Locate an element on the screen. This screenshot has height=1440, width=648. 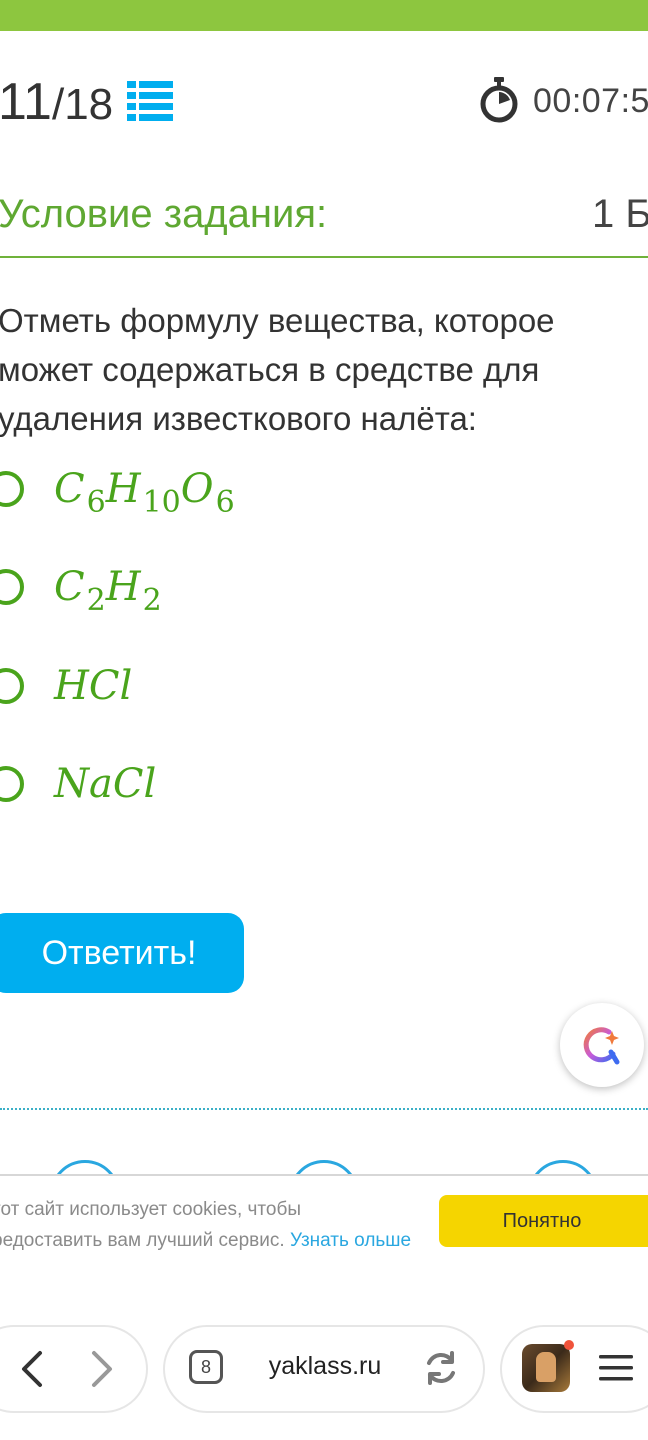
profile-avatar is located at coordinates (546, 1368).